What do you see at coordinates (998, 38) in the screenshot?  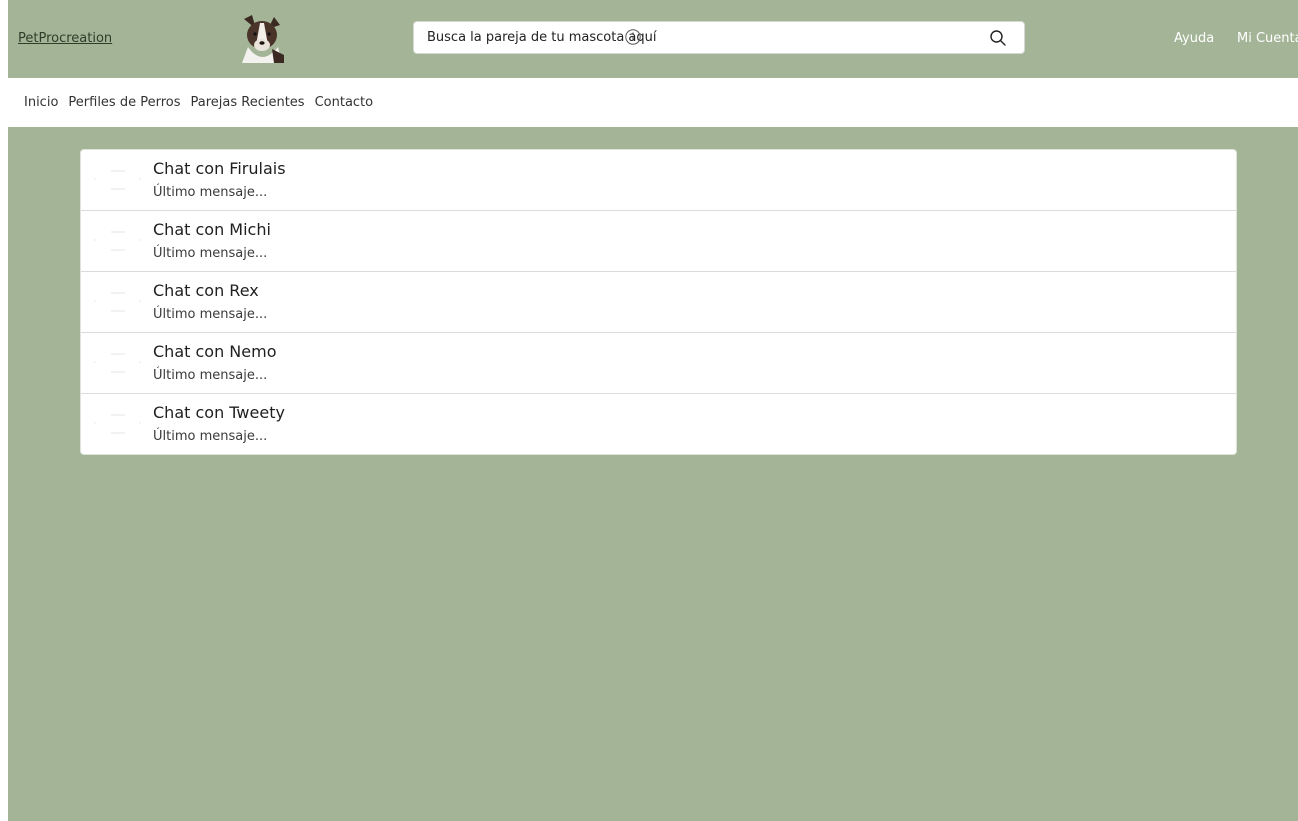 I see `search-icon` at bounding box center [998, 38].